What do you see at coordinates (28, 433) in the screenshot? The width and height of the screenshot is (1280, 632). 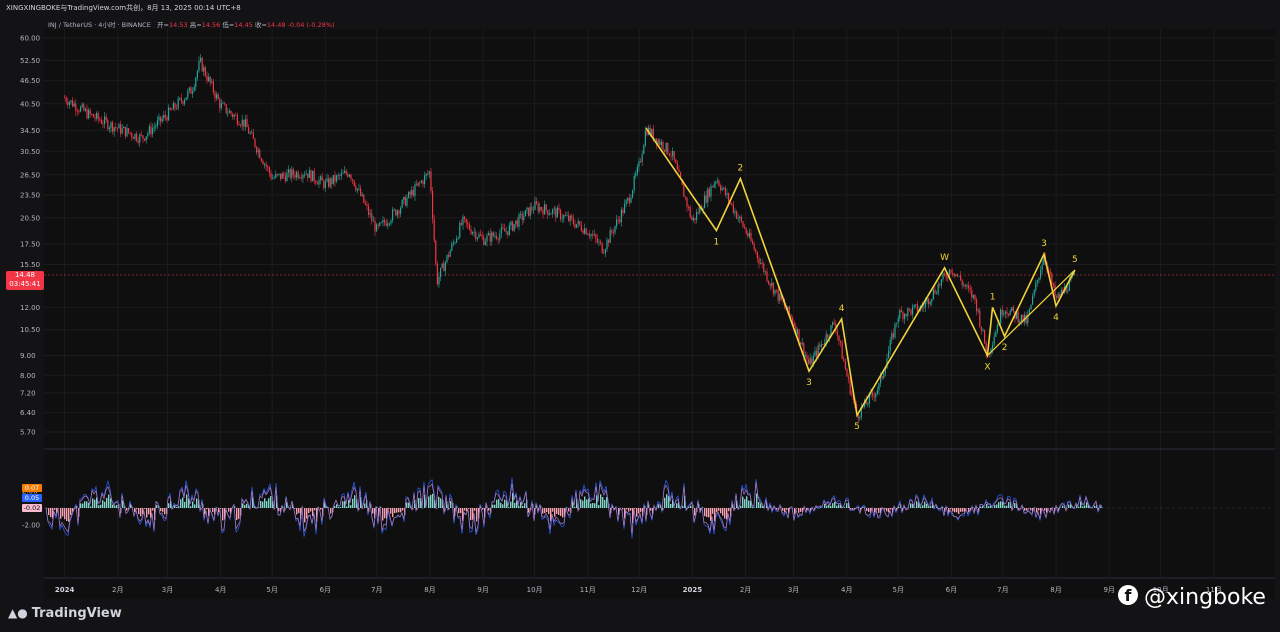 I see `price-tick-label: 5.70` at bounding box center [28, 433].